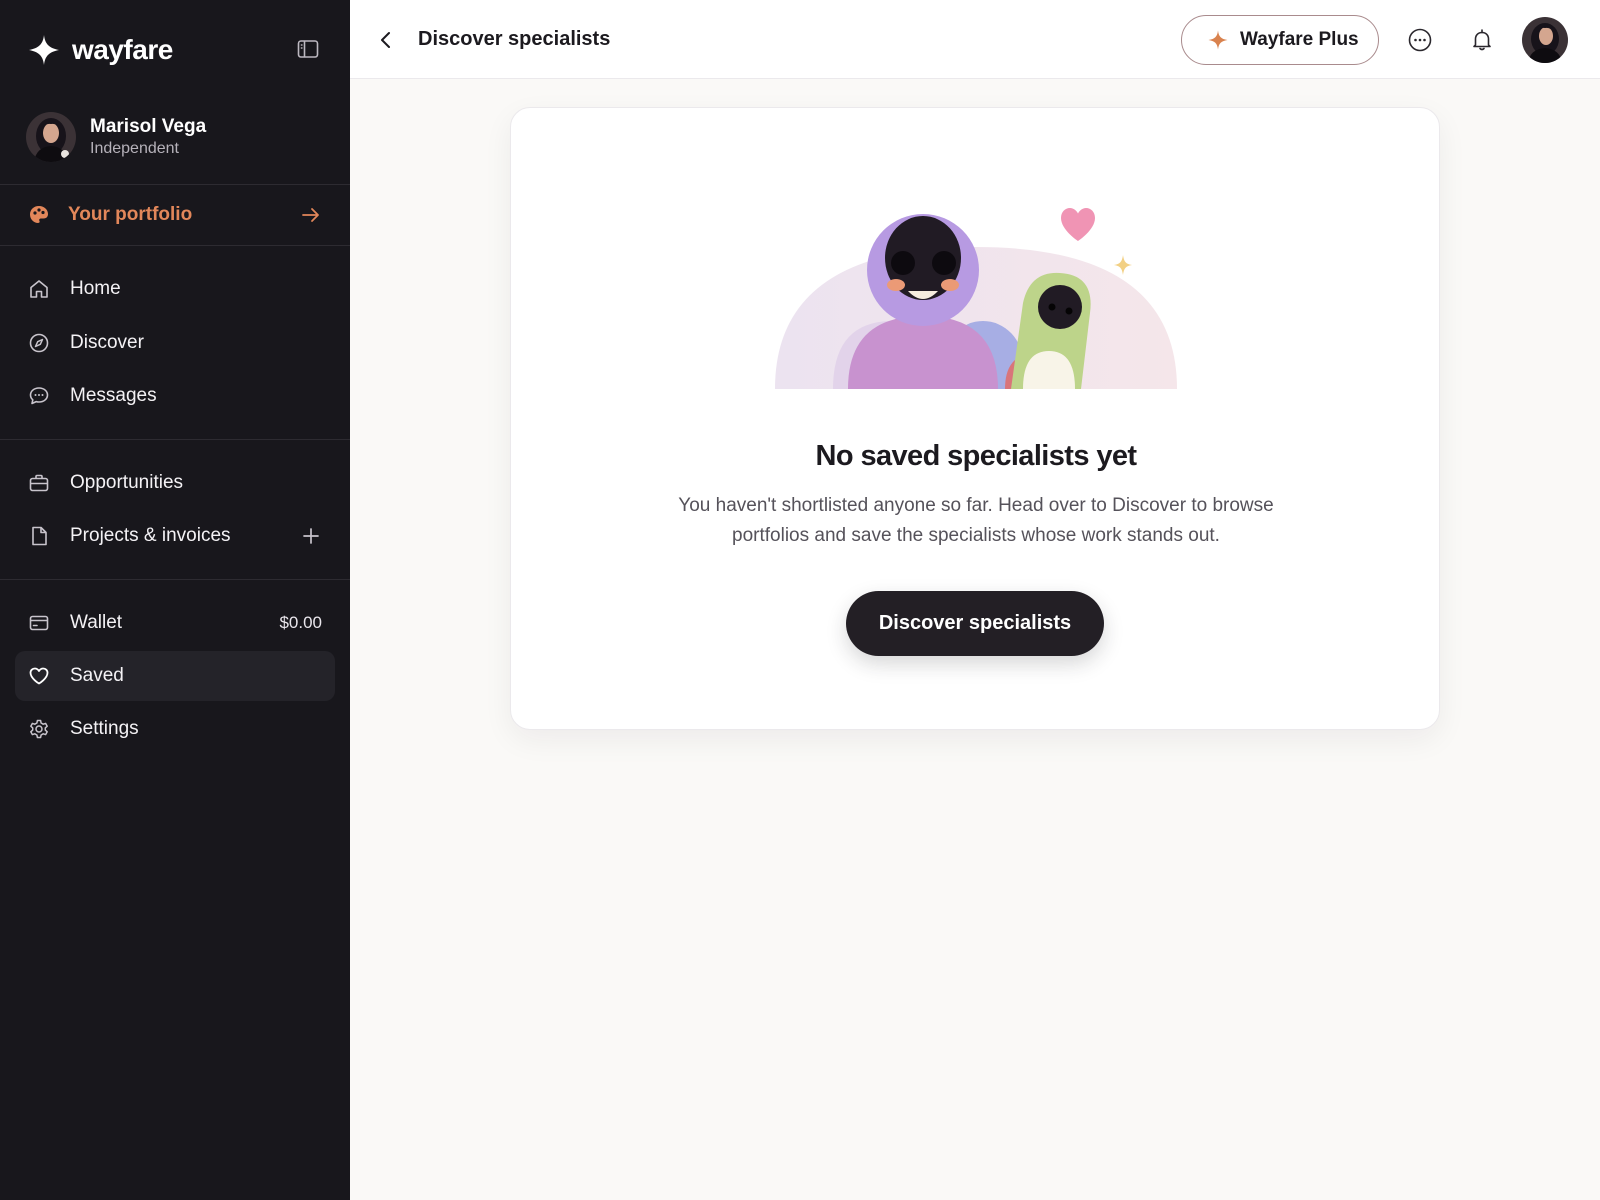  I want to click on page-title: Discover specialists, so click(514, 39).